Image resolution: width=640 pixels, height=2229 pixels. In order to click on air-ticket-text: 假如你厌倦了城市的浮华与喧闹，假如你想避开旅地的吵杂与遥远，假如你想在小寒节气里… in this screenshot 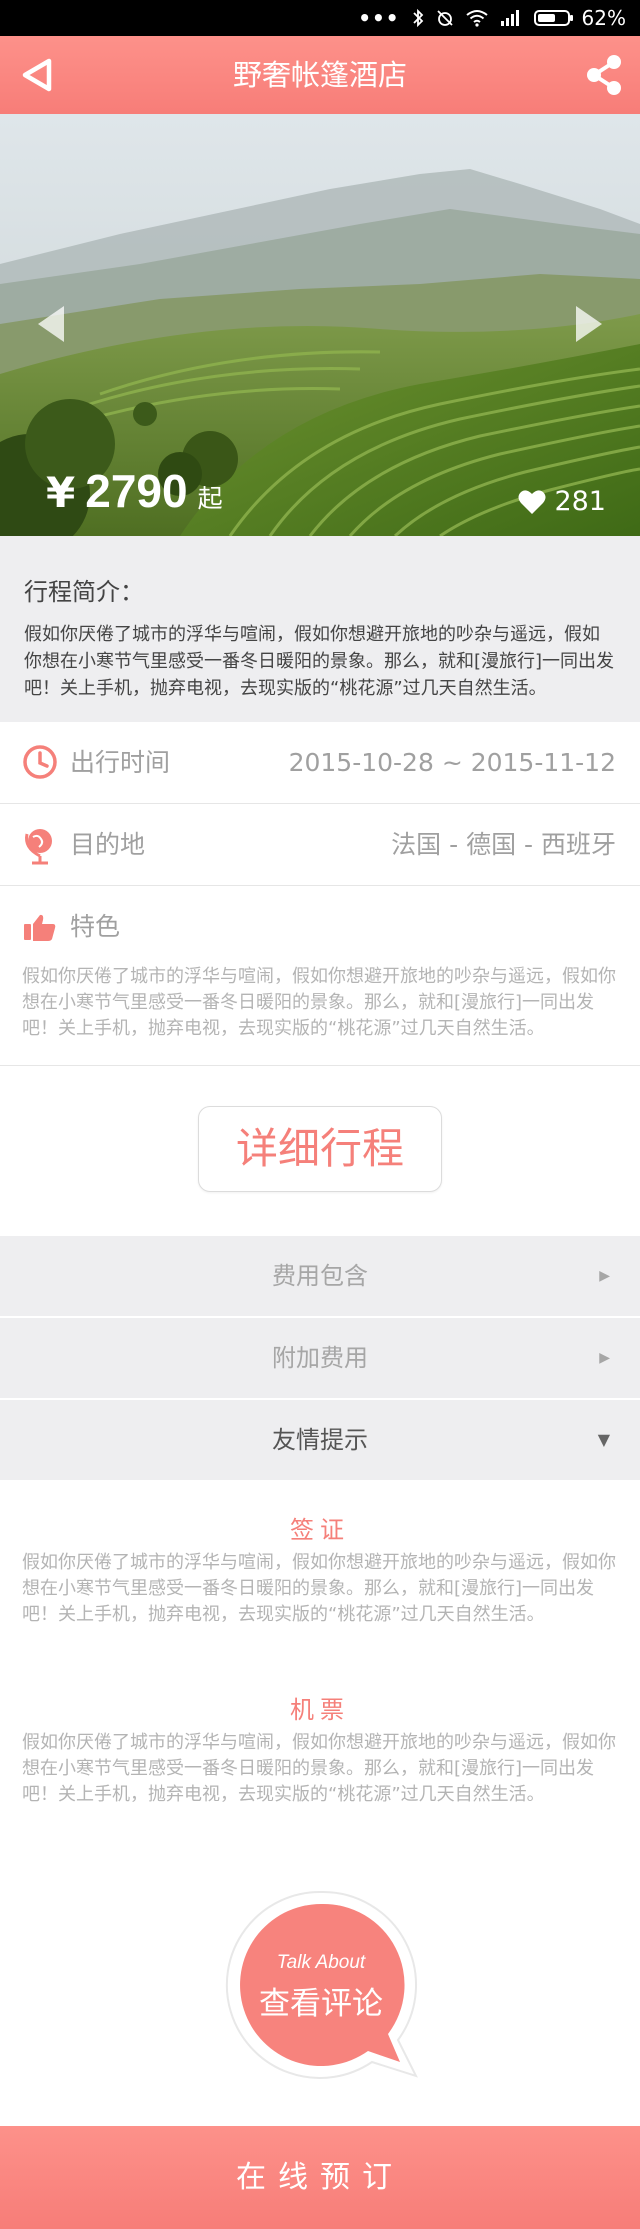, I will do `click(319, 1768)`.